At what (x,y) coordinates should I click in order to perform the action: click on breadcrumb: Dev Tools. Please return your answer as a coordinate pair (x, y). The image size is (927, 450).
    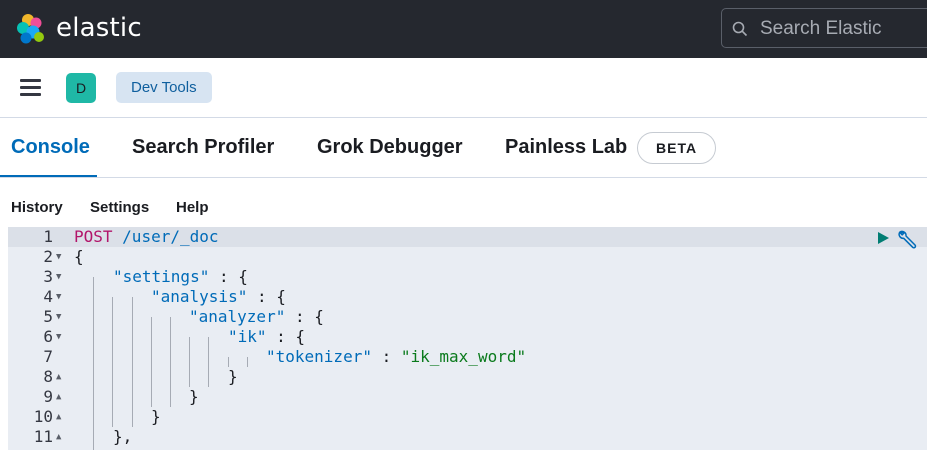
    Looking at the image, I should click on (164, 87).